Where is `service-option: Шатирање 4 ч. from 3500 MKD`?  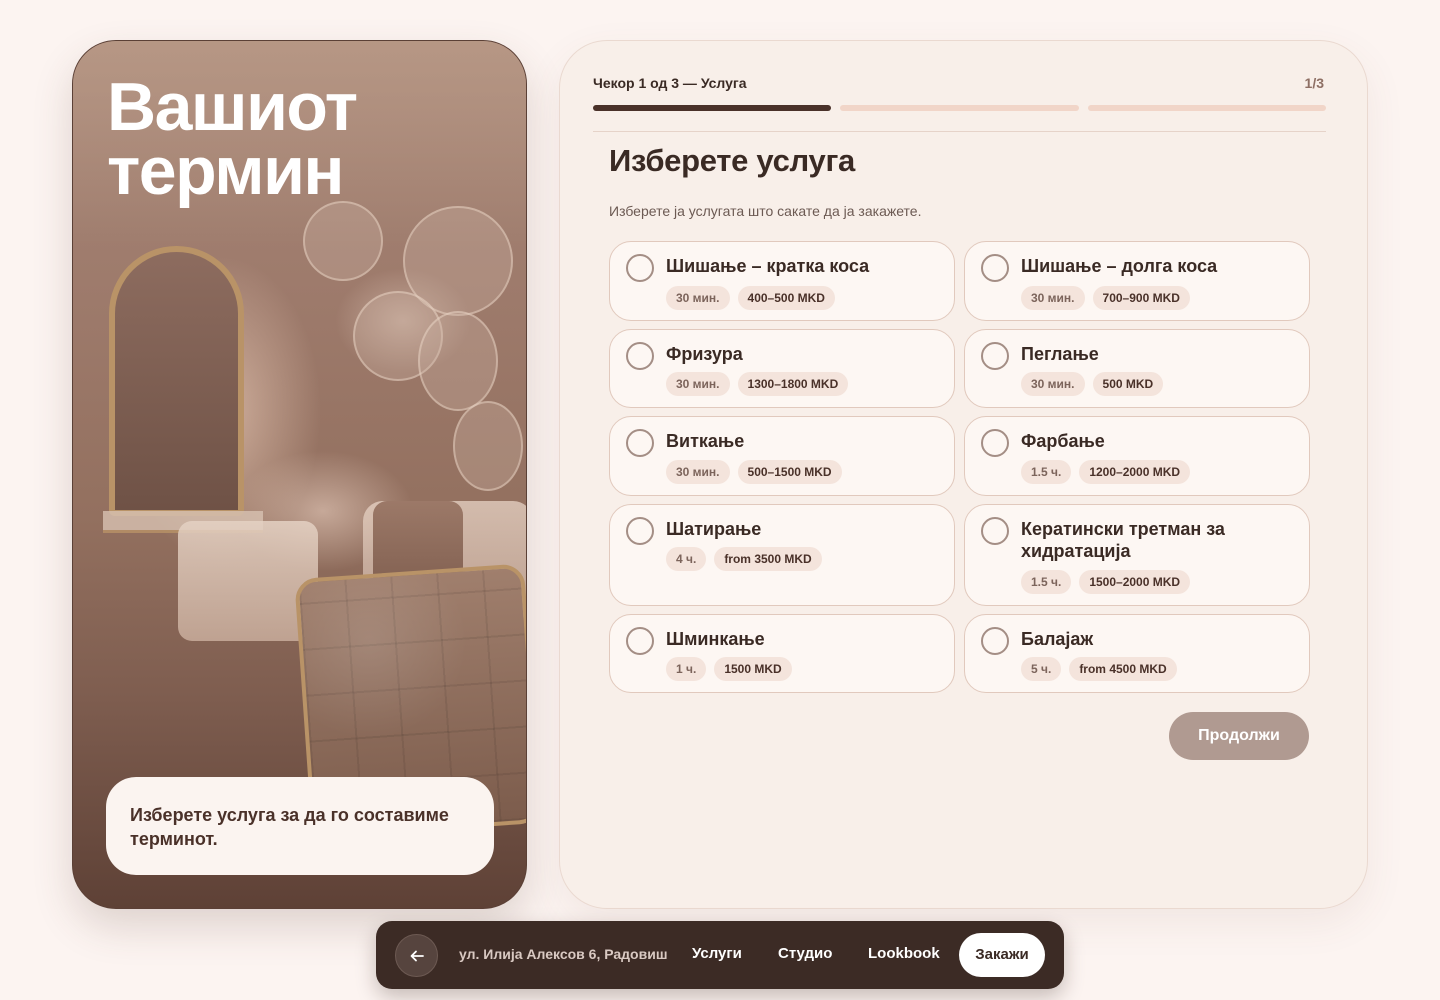 service-option: Шатирање 4 ч. from 3500 MKD is located at coordinates (782, 555).